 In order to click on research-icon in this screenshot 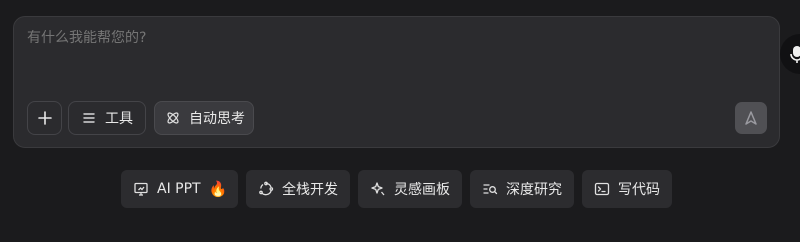, I will do `click(490, 189)`.